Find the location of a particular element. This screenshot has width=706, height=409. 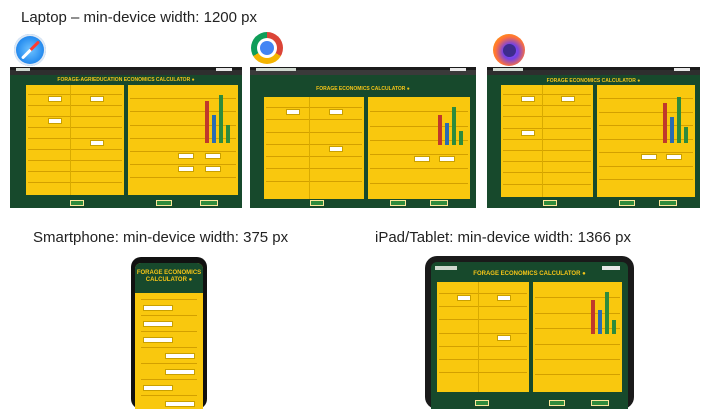

chrome-screenshot: FORAGE ECONOMICS CALCULATOR ● is located at coordinates (363, 137).